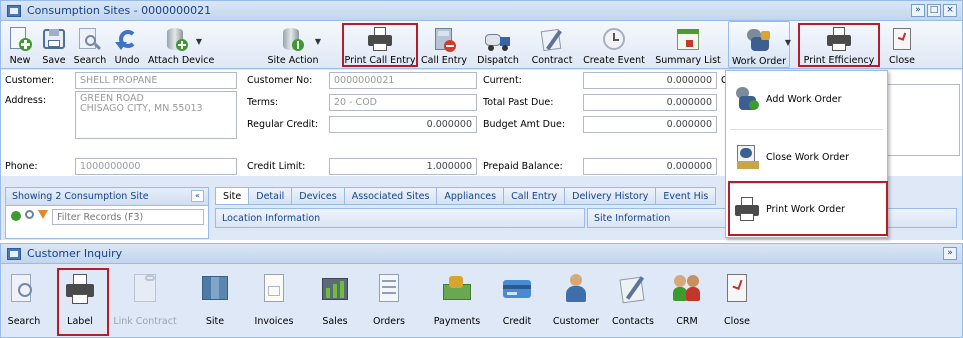 This screenshot has width=963, height=338. What do you see at coordinates (403, 166) in the screenshot?
I see `credit-limit-field: 1.000000` at bounding box center [403, 166].